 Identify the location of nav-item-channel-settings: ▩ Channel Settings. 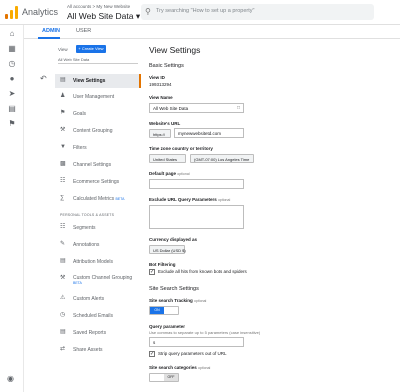
(98, 165).